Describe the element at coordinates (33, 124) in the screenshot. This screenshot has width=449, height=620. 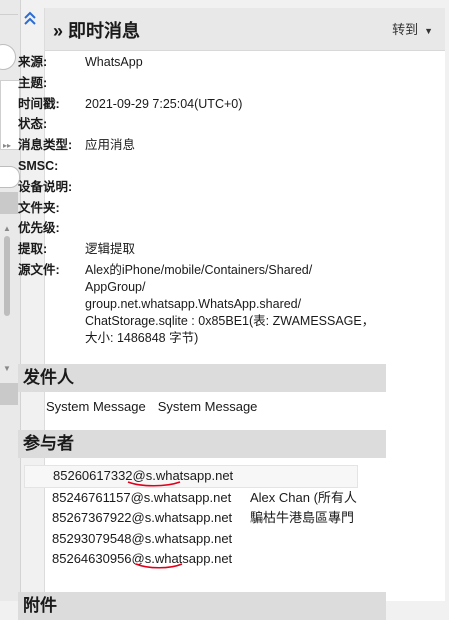
I see `property-label: 状态:` at that location.